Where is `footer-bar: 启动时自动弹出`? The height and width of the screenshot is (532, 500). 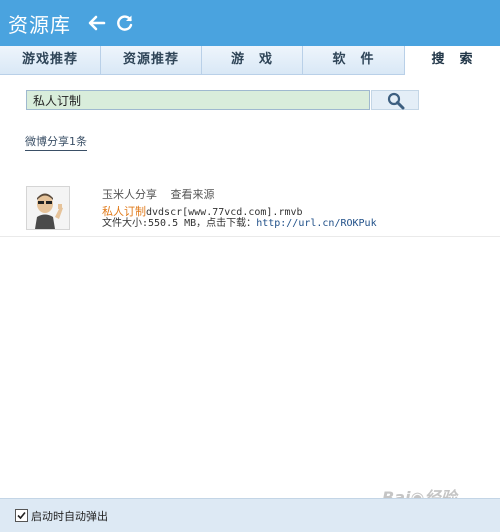
footer-bar: 启动时自动弹出 is located at coordinates (250, 515).